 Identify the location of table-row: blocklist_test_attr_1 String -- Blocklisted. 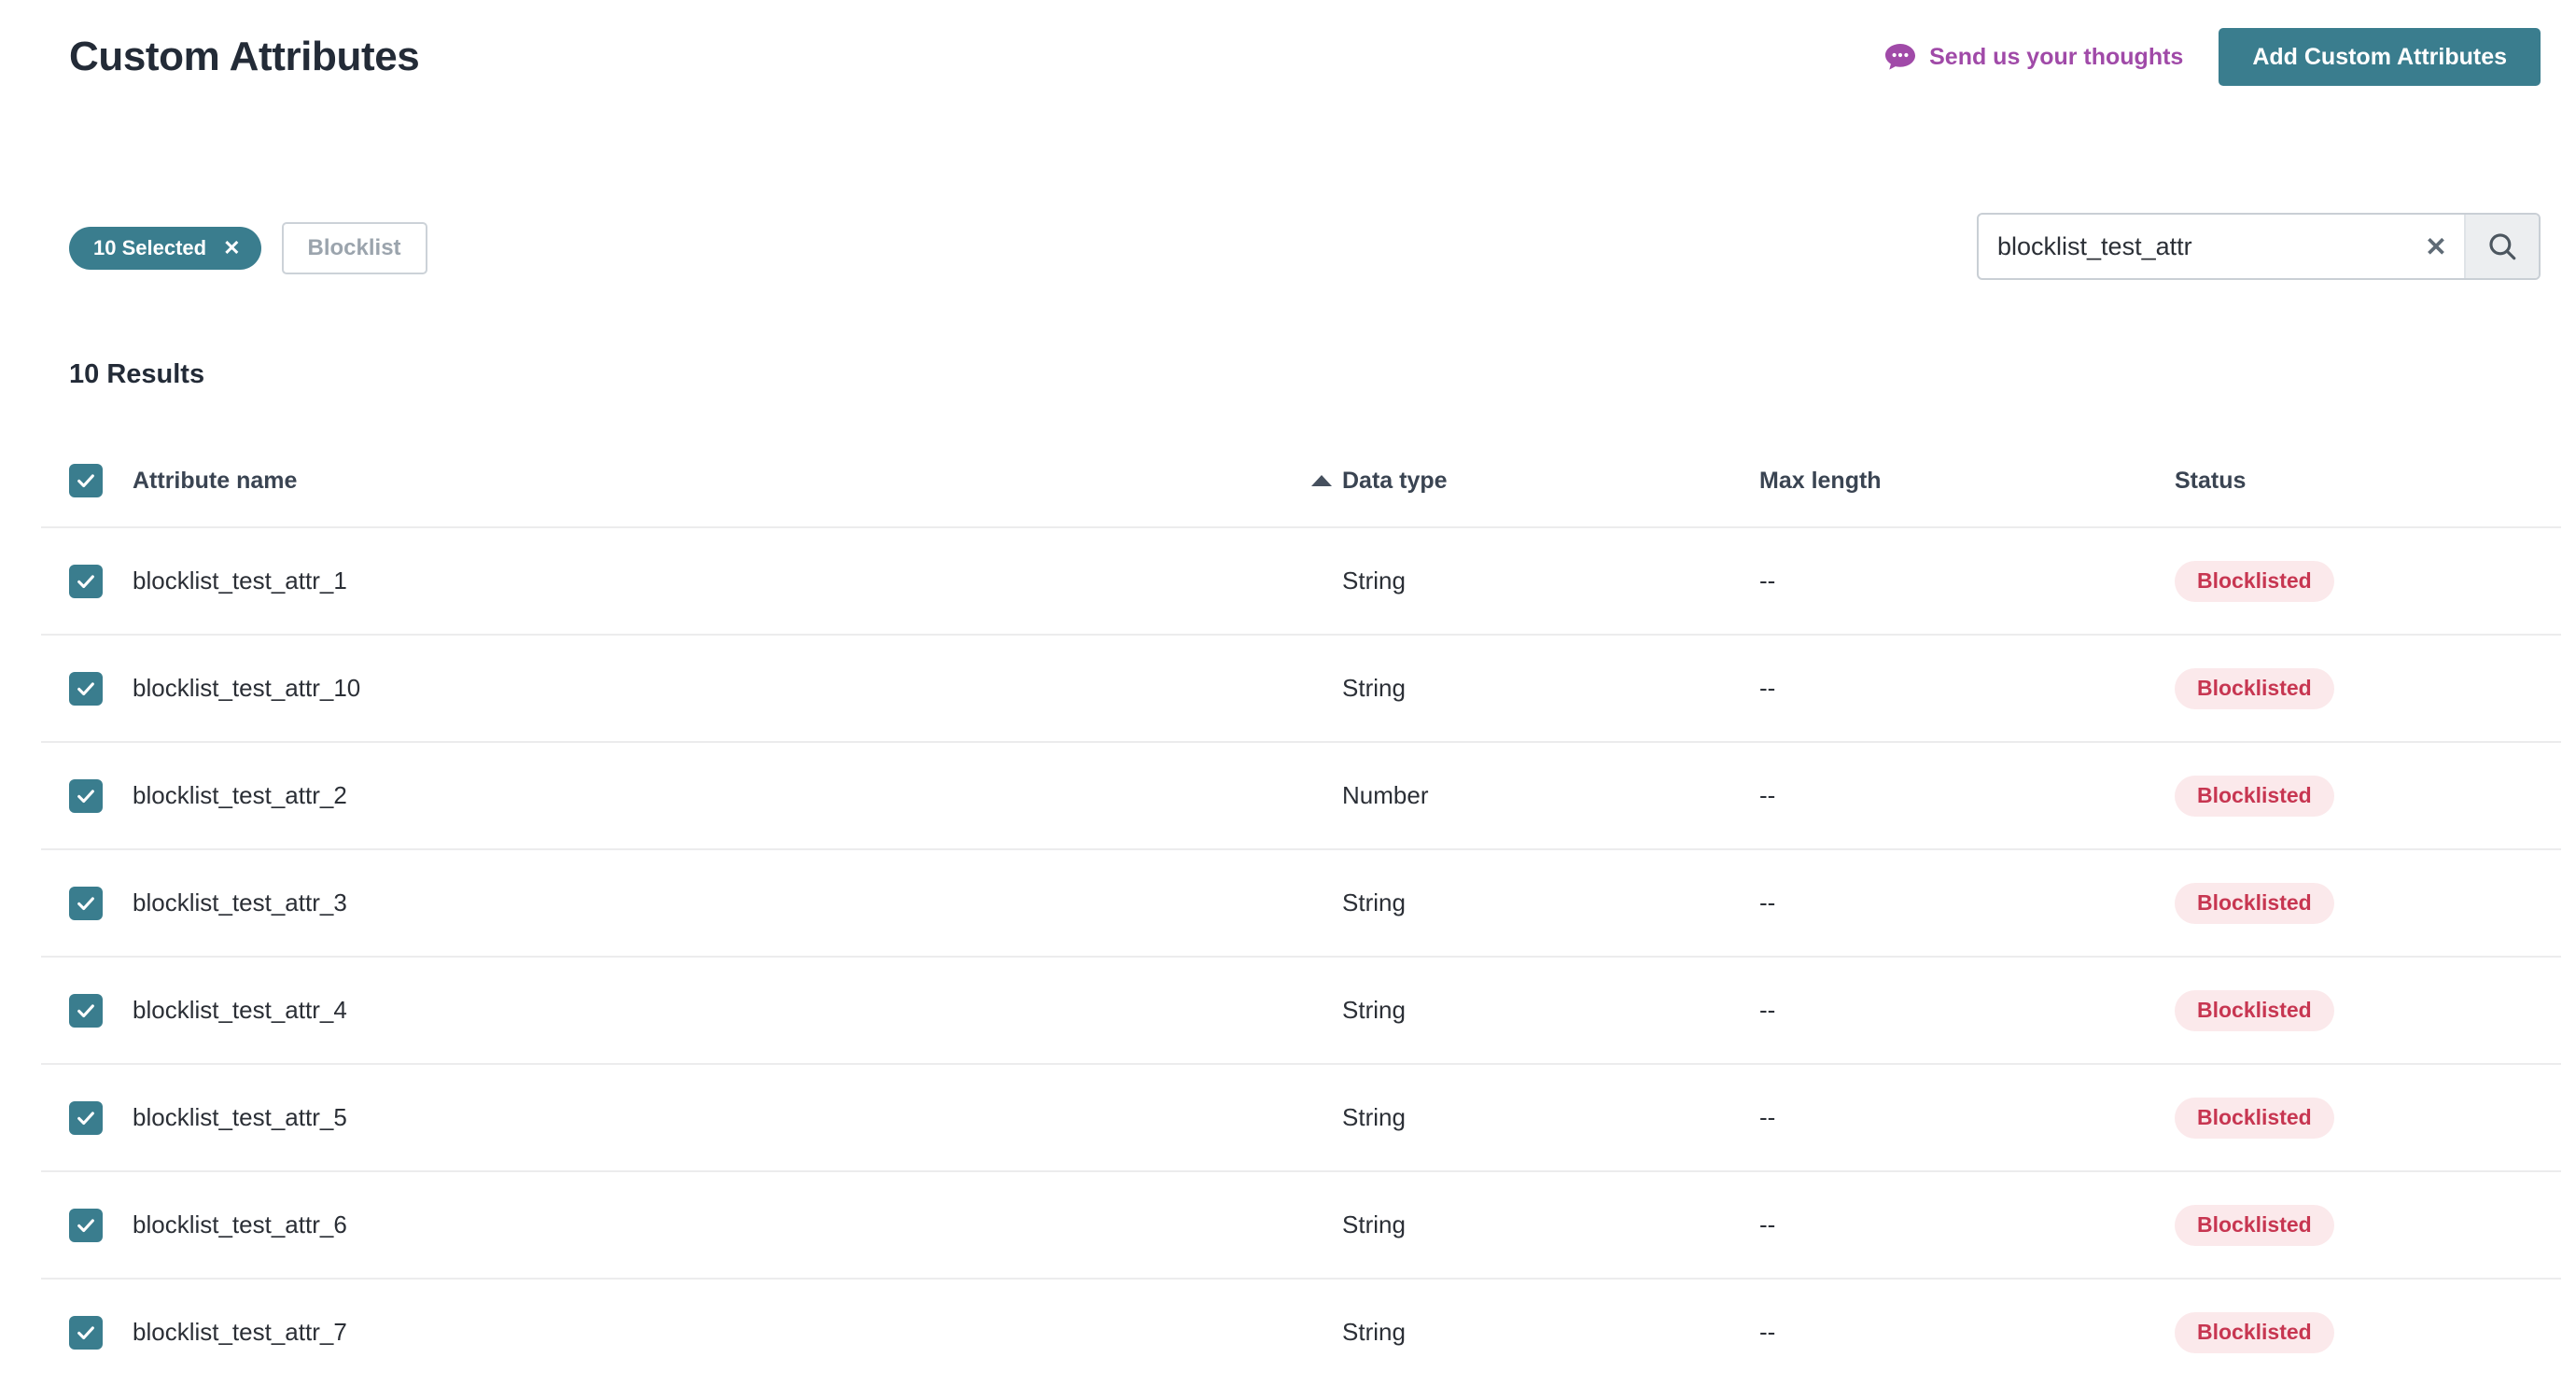
(1301, 582).